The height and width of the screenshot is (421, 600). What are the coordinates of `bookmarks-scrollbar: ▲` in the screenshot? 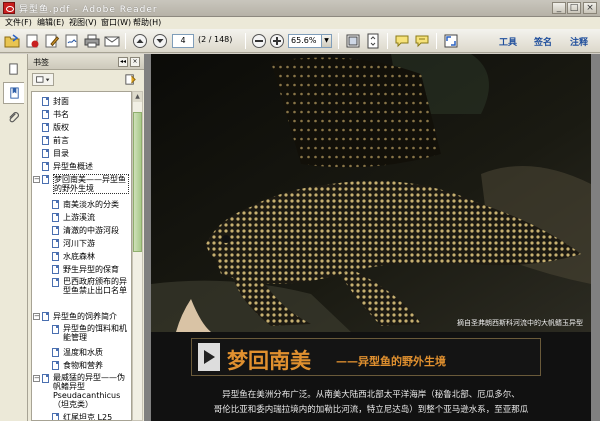 It's located at (137, 256).